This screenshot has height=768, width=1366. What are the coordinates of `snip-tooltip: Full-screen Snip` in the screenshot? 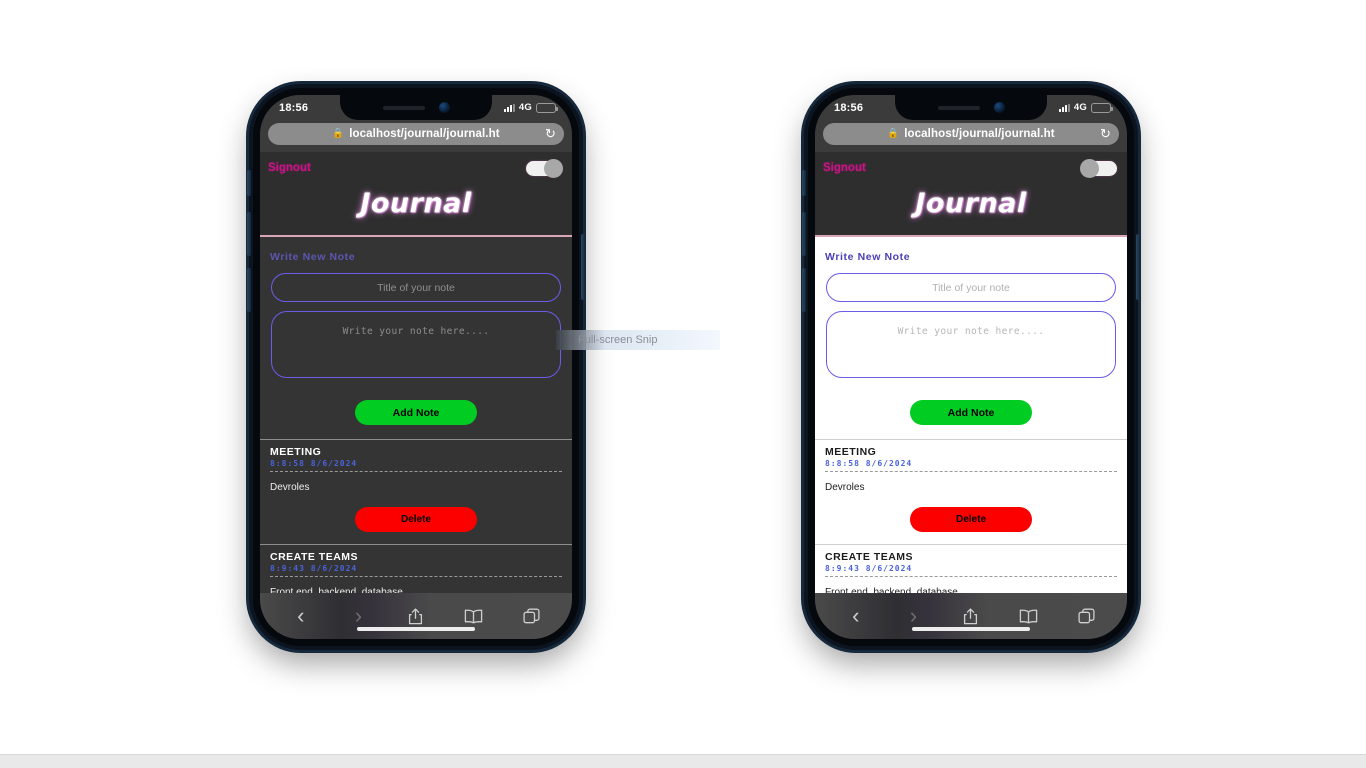 It's located at (638, 340).